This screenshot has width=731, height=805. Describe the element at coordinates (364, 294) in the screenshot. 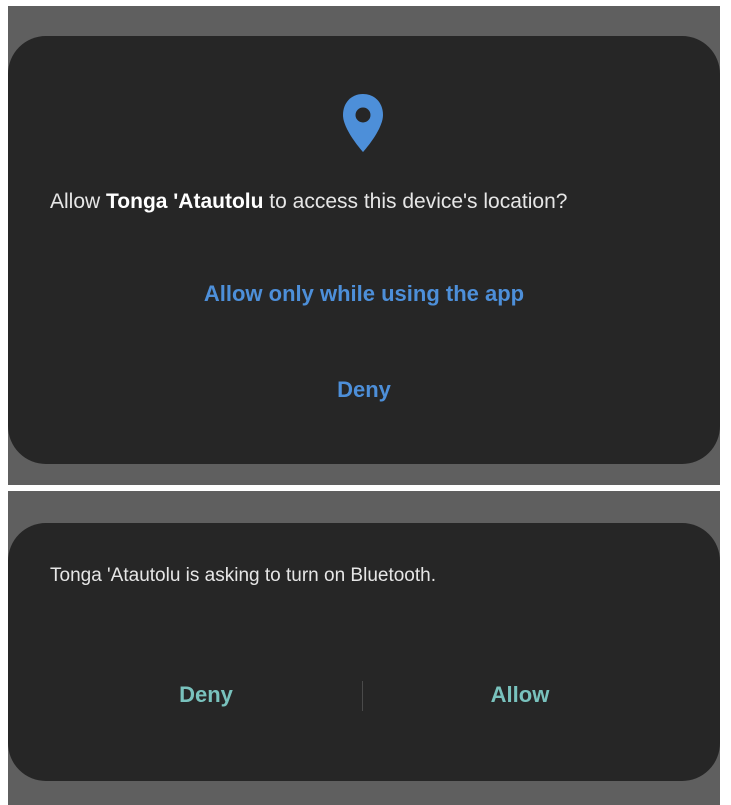

I see `allow-while-using-button: Allow only while using the app` at that location.